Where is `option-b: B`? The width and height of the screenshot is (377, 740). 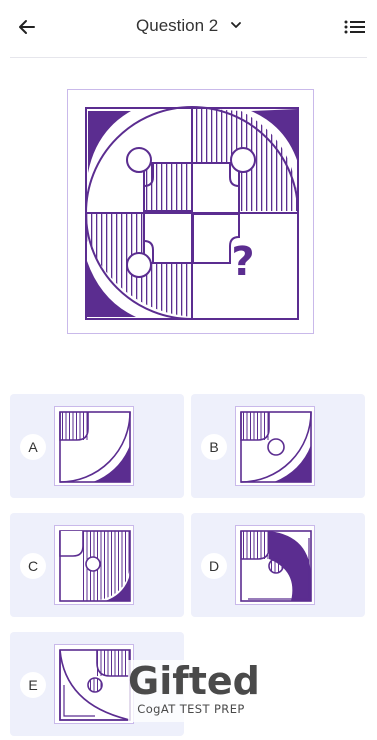
option-b: B is located at coordinates (278, 446).